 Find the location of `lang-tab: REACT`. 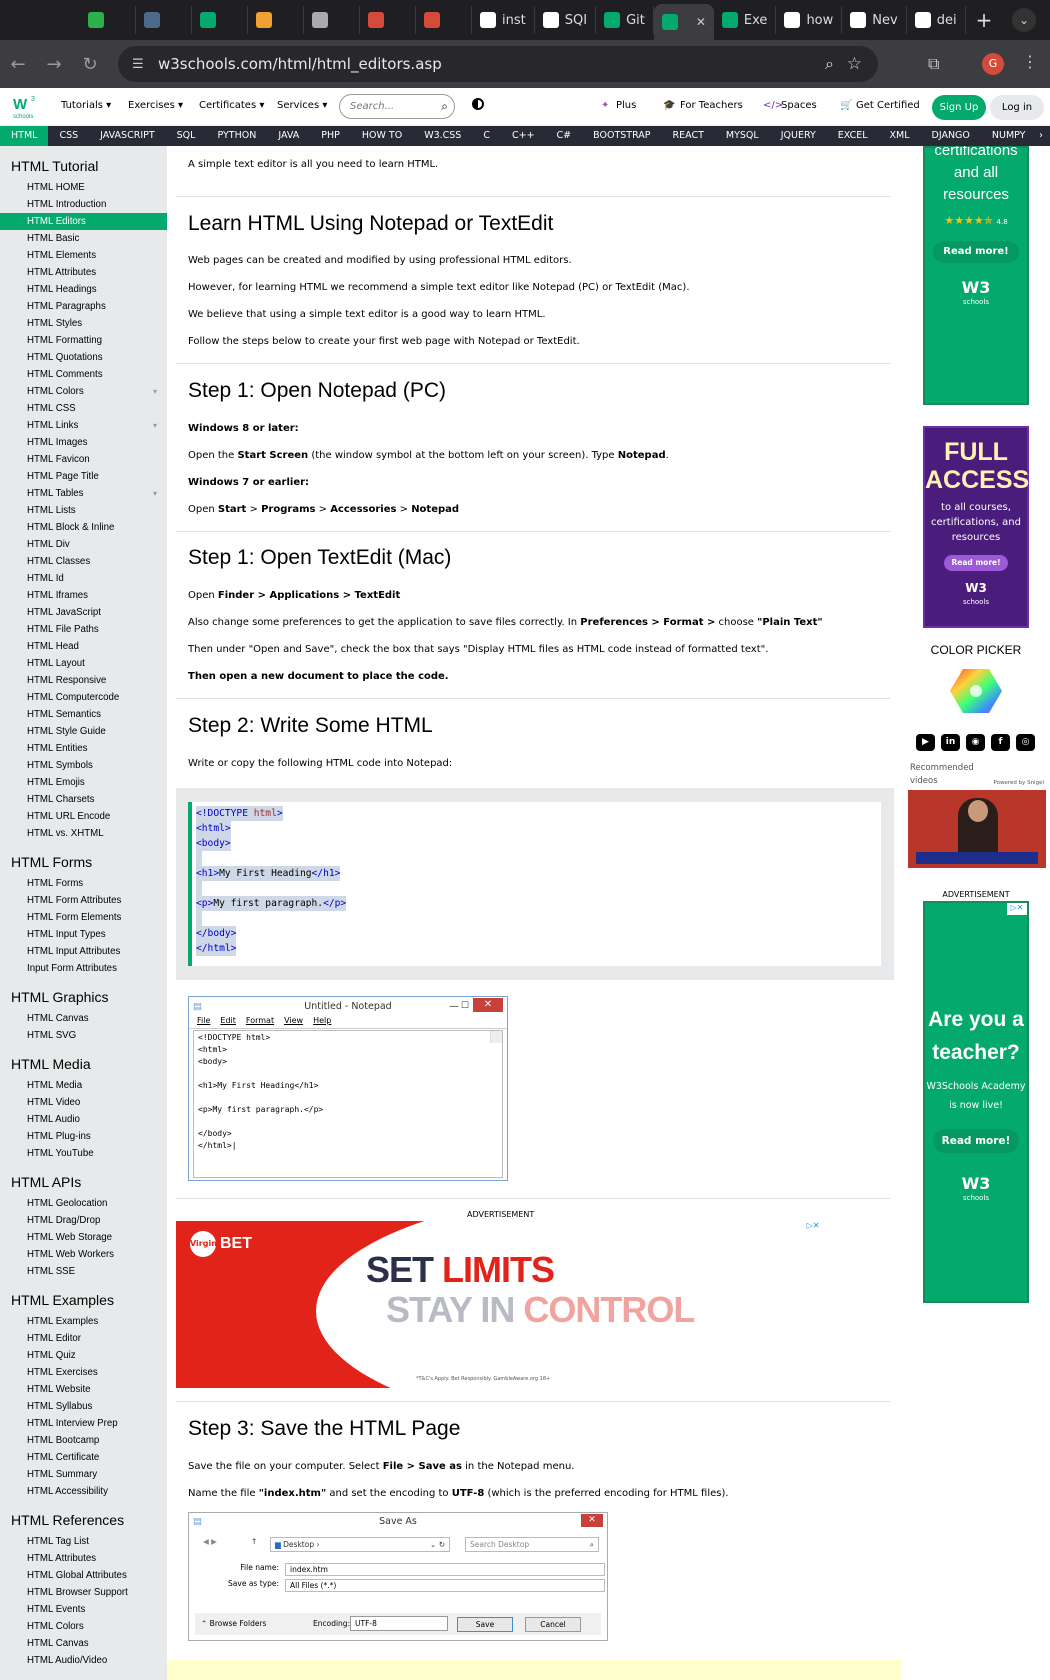

lang-tab: REACT is located at coordinates (688, 136).